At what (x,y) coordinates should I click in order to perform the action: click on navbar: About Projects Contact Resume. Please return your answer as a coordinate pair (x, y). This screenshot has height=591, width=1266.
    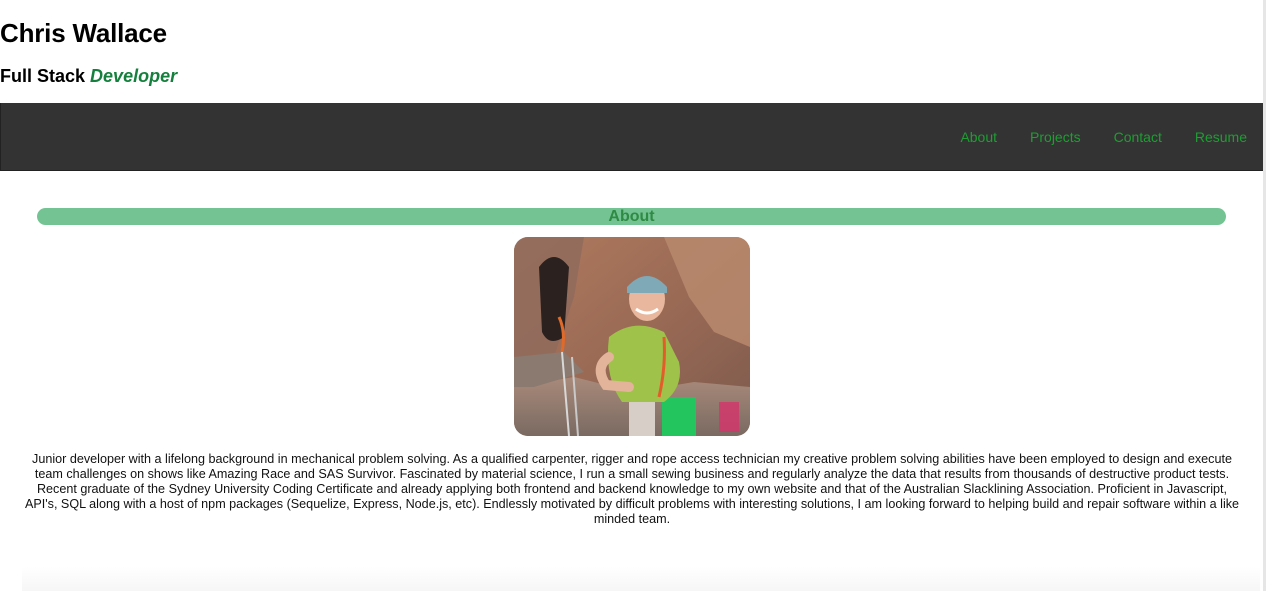
    Looking at the image, I should click on (631, 137).